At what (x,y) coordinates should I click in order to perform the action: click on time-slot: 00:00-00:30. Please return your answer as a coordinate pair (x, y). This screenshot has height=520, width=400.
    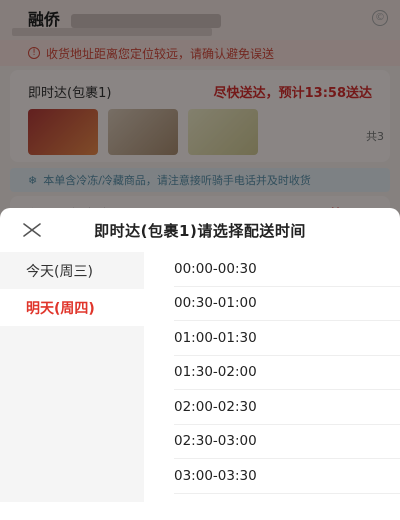
    Looking at the image, I should click on (287, 269).